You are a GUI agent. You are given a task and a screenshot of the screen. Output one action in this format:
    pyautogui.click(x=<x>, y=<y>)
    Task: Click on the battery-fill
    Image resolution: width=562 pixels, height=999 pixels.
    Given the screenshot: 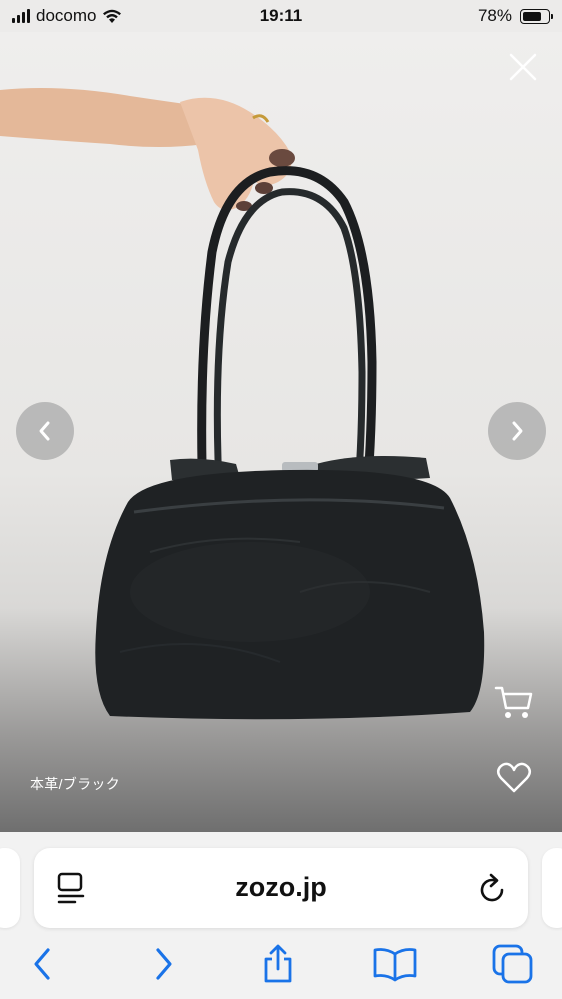 What is the action you would take?
    pyautogui.click(x=532, y=16)
    